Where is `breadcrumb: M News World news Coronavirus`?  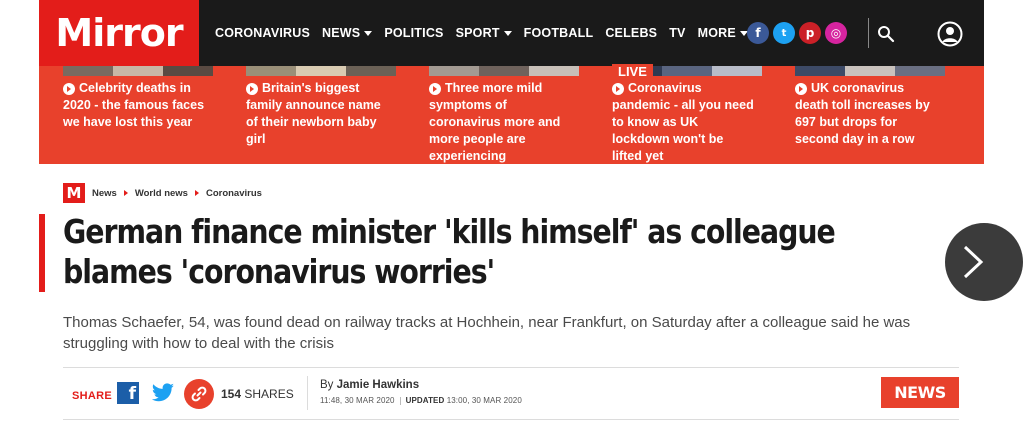
breadcrumb: M News World news Coronavirus is located at coordinates (162, 193).